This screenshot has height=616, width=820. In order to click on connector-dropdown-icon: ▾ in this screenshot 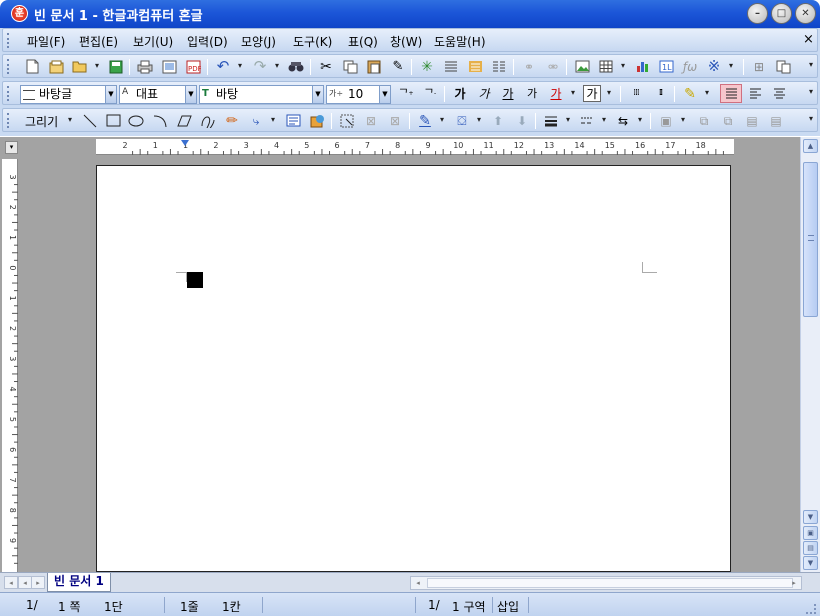, I will do `click(273, 120)`.